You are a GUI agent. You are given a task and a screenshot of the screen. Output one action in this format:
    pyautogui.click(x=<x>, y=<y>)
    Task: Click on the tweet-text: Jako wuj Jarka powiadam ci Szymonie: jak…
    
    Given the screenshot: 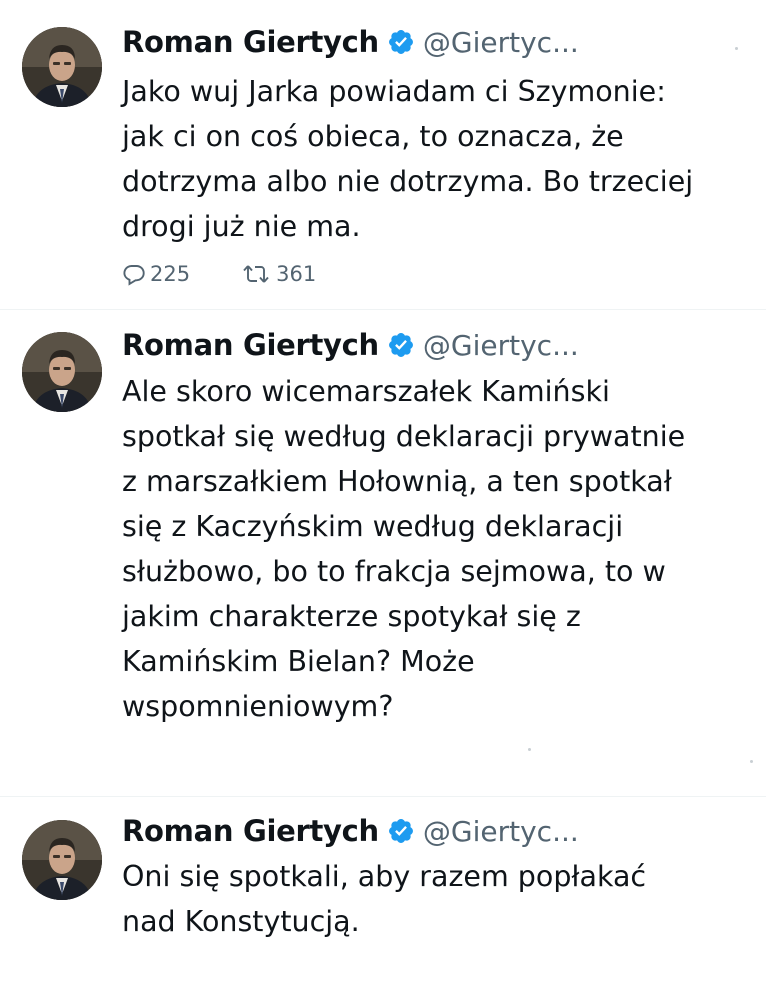 What is the action you would take?
    pyautogui.click(x=408, y=159)
    